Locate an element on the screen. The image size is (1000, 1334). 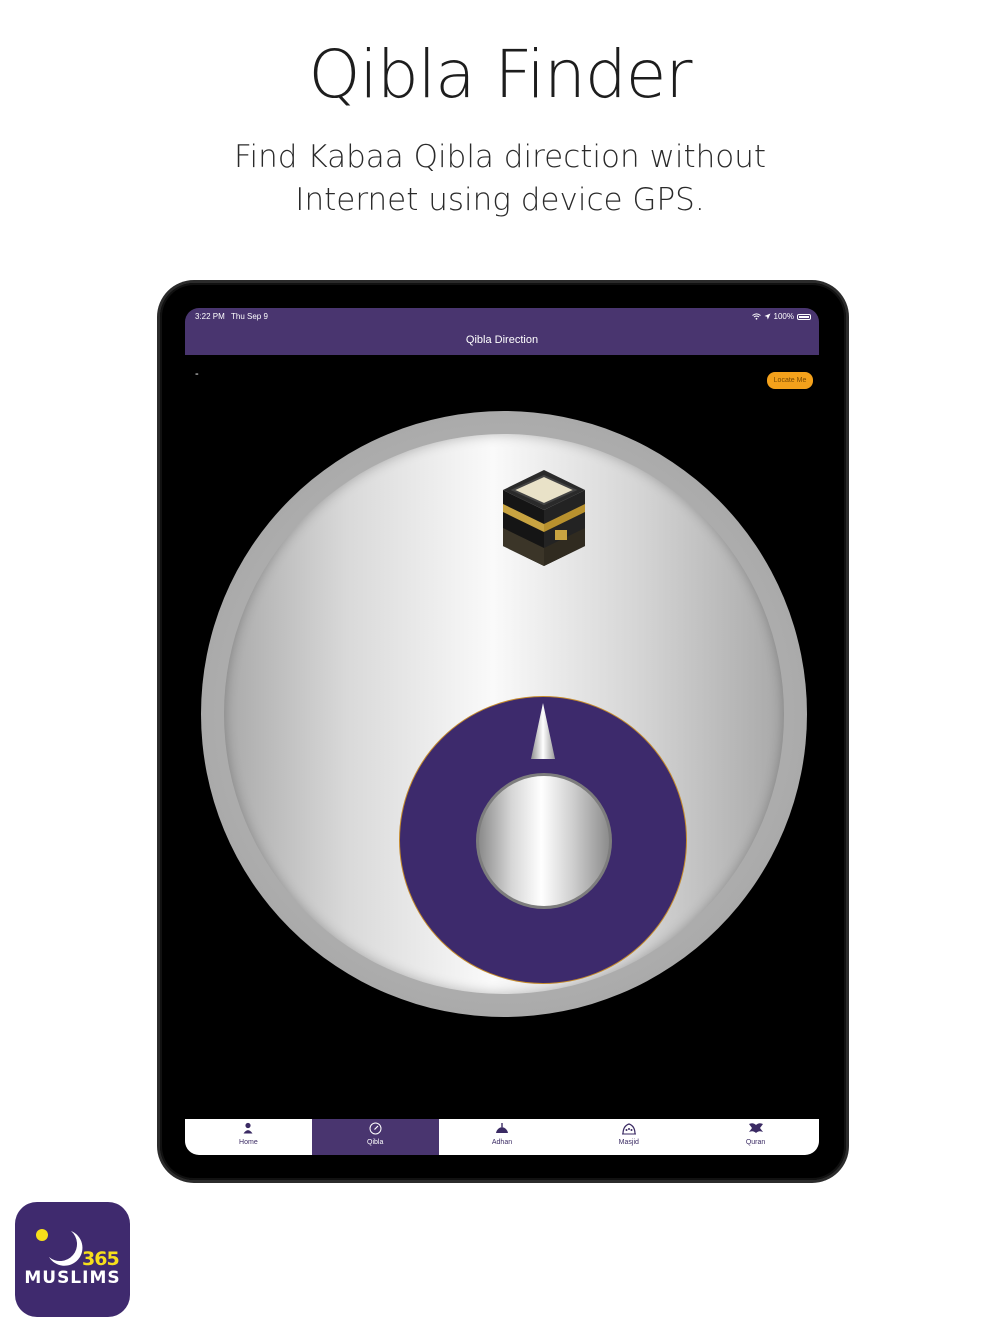
location-text: - is located at coordinates (197, 374).